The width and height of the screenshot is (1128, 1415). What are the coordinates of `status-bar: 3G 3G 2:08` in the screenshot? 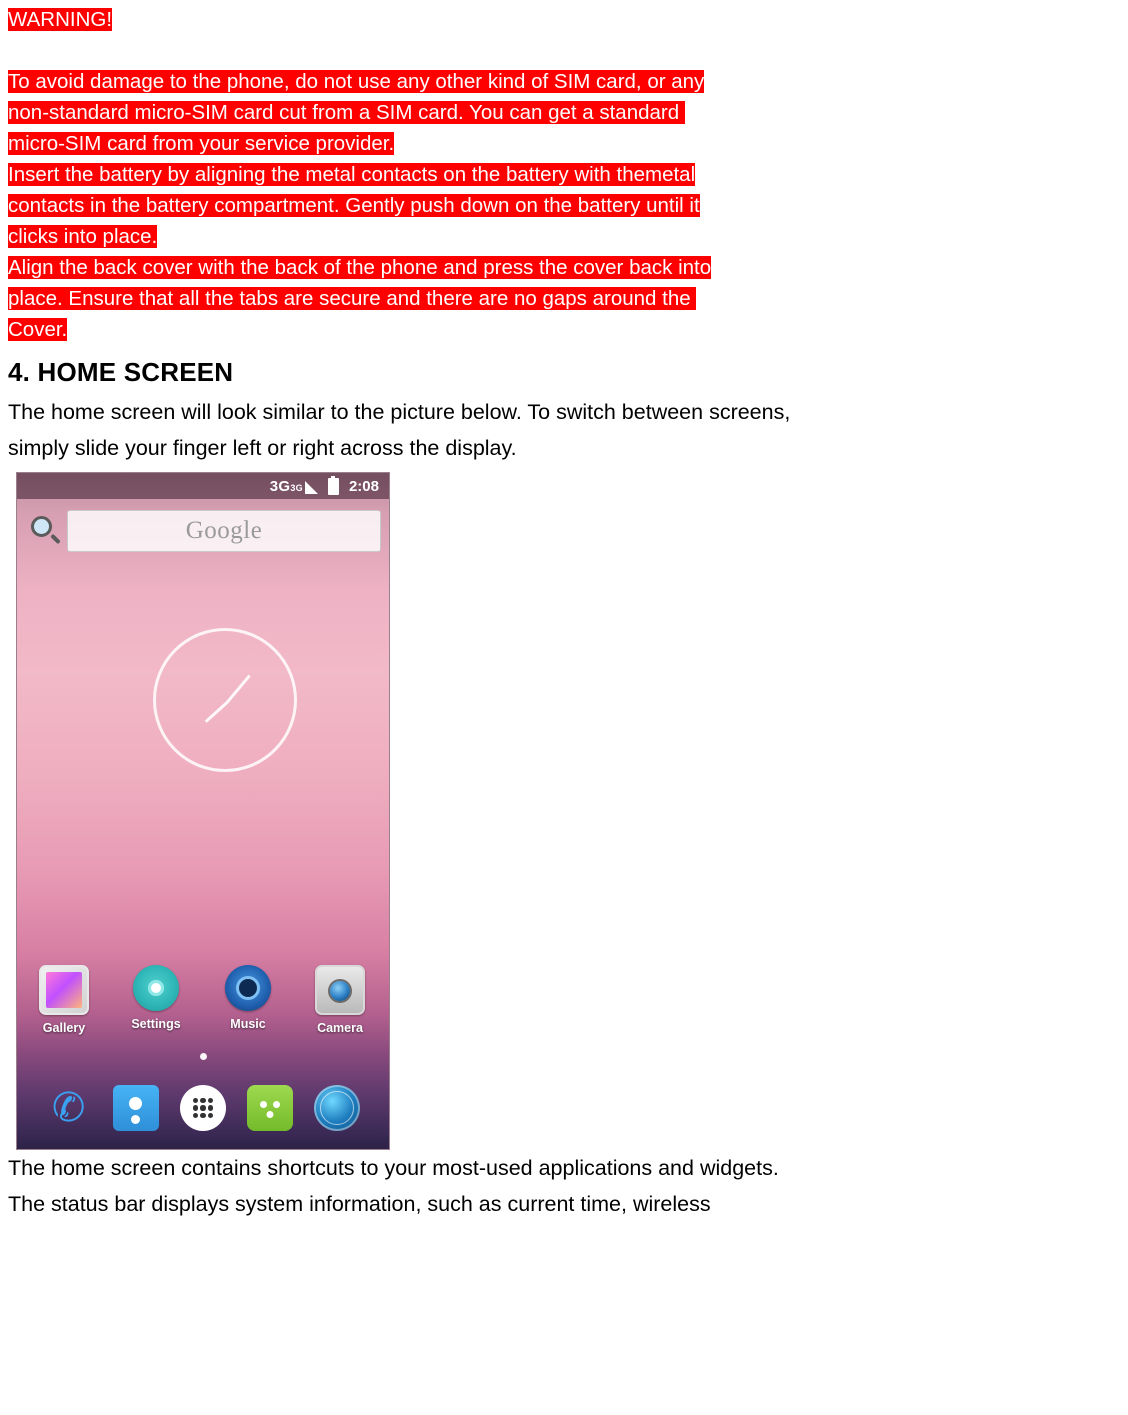 It's located at (203, 486).